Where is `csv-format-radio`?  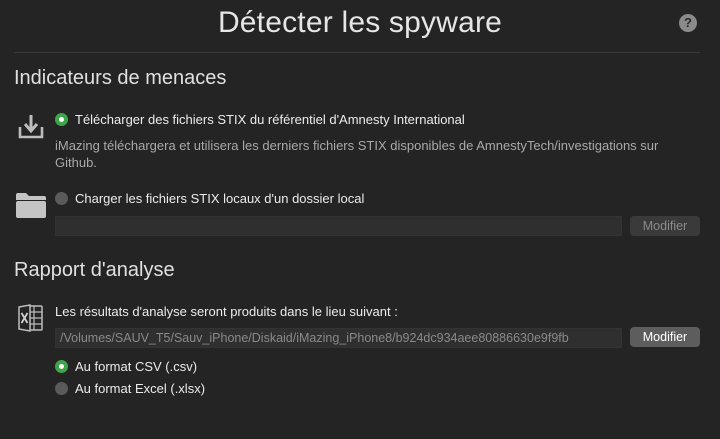 csv-format-radio is located at coordinates (61, 366).